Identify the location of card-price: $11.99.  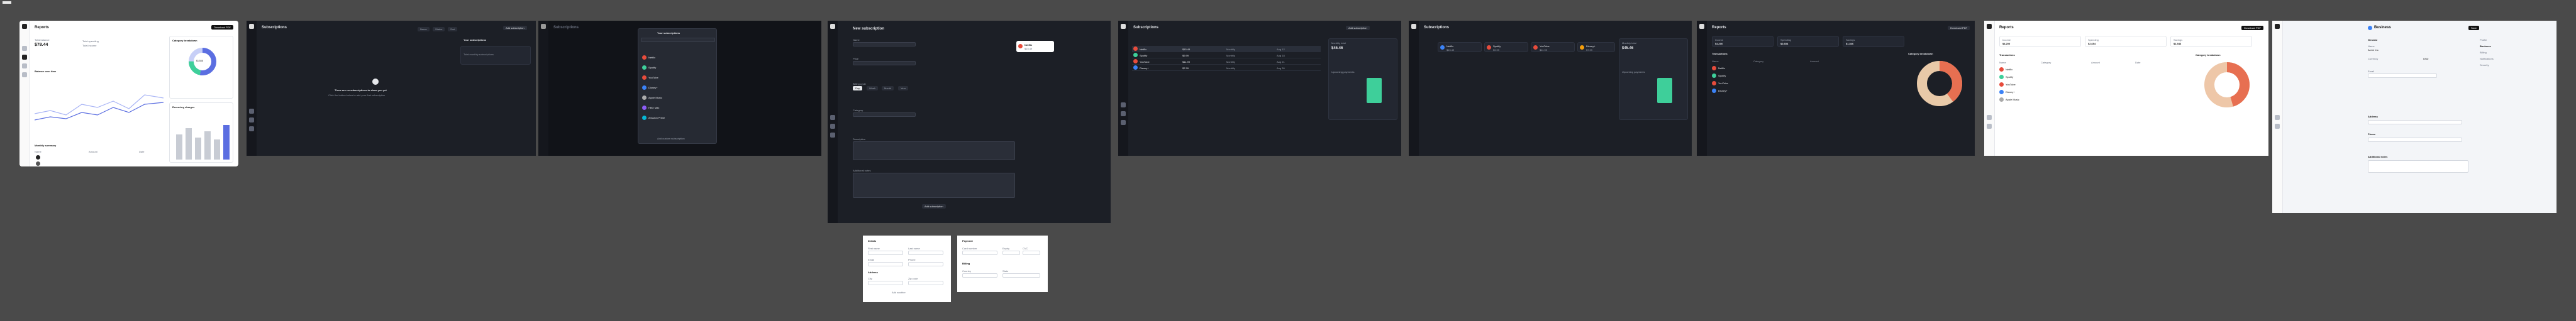
(1543, 50).